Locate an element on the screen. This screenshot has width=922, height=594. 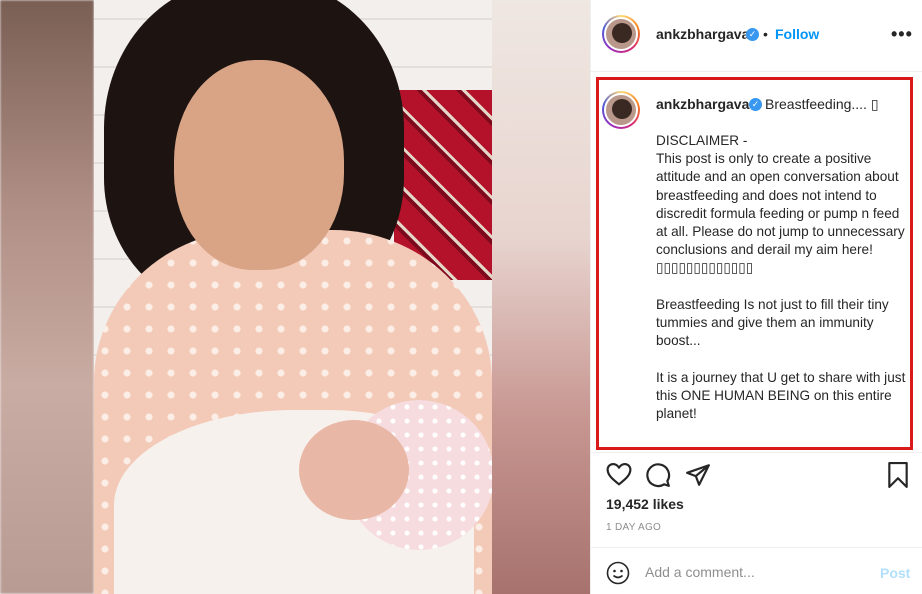
post-comment-button: Post is located at coordinates (895, 573).